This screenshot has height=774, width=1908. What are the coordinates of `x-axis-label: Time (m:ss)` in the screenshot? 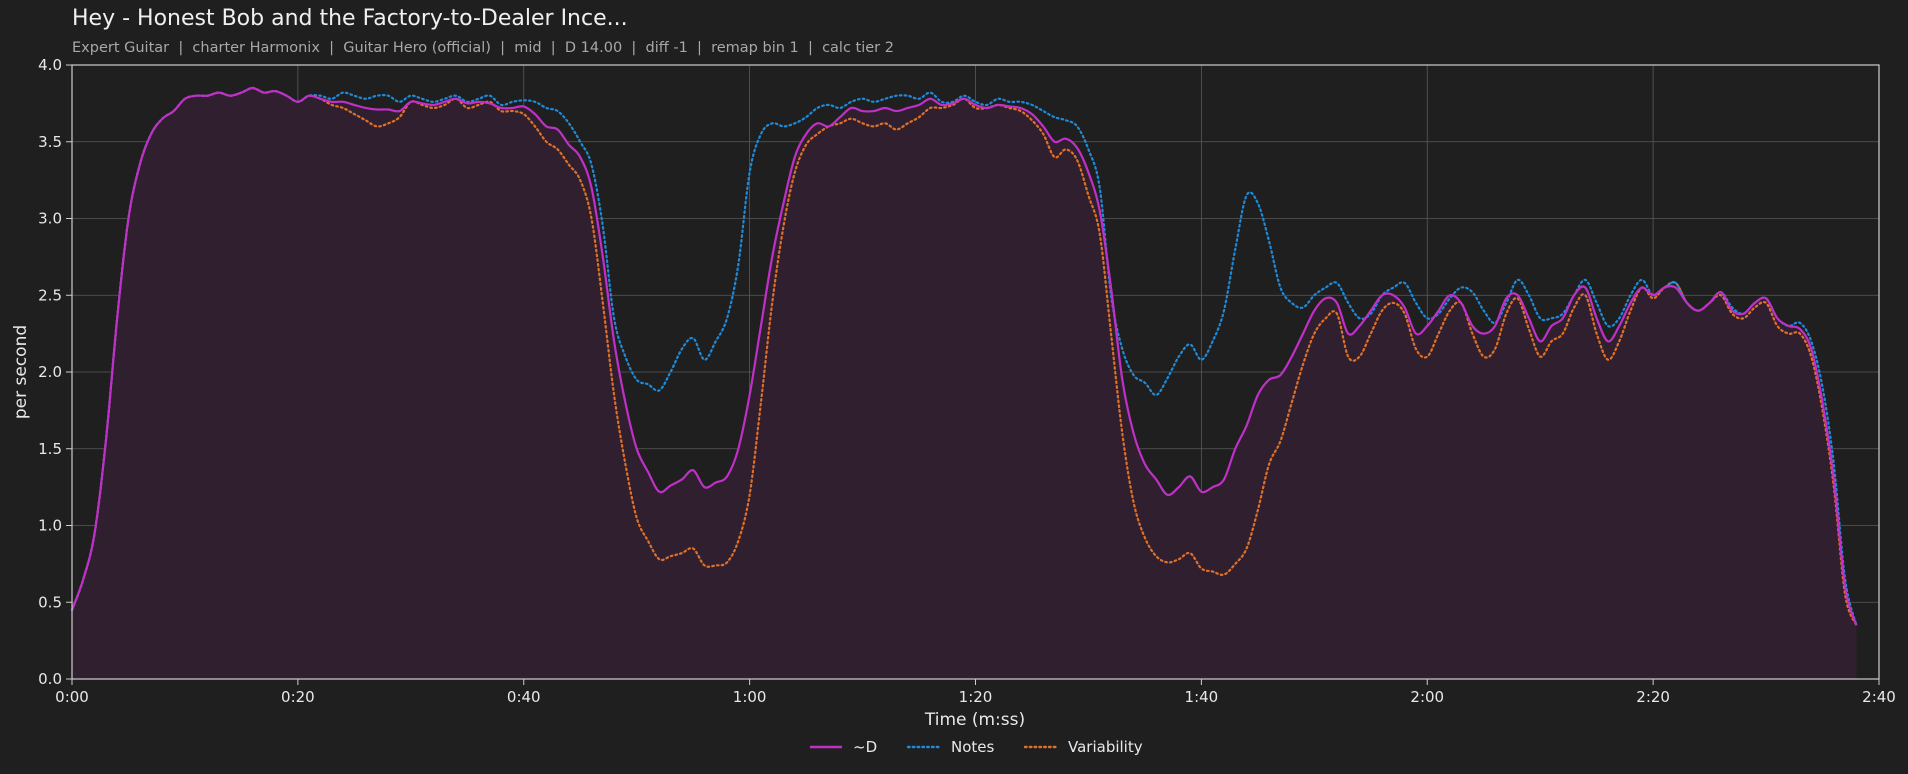 It's located at (974, 720).